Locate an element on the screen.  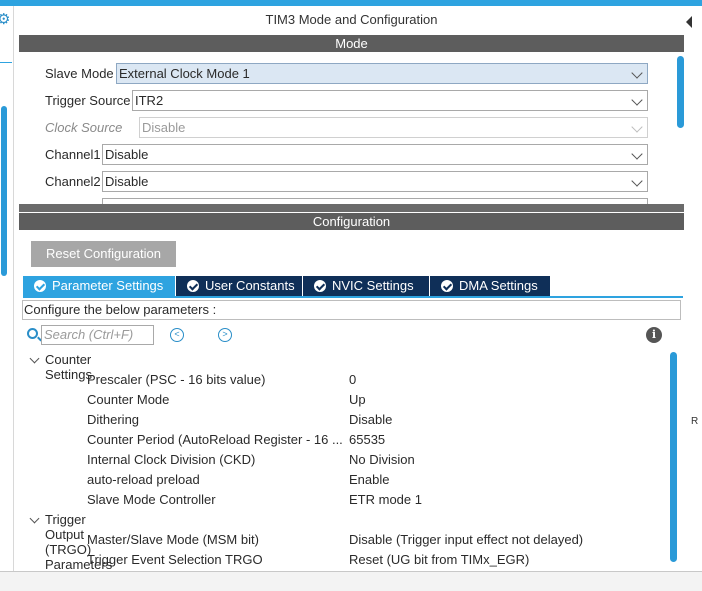
param-name: Slave Mode Controller is located at coordinates (151, 499).